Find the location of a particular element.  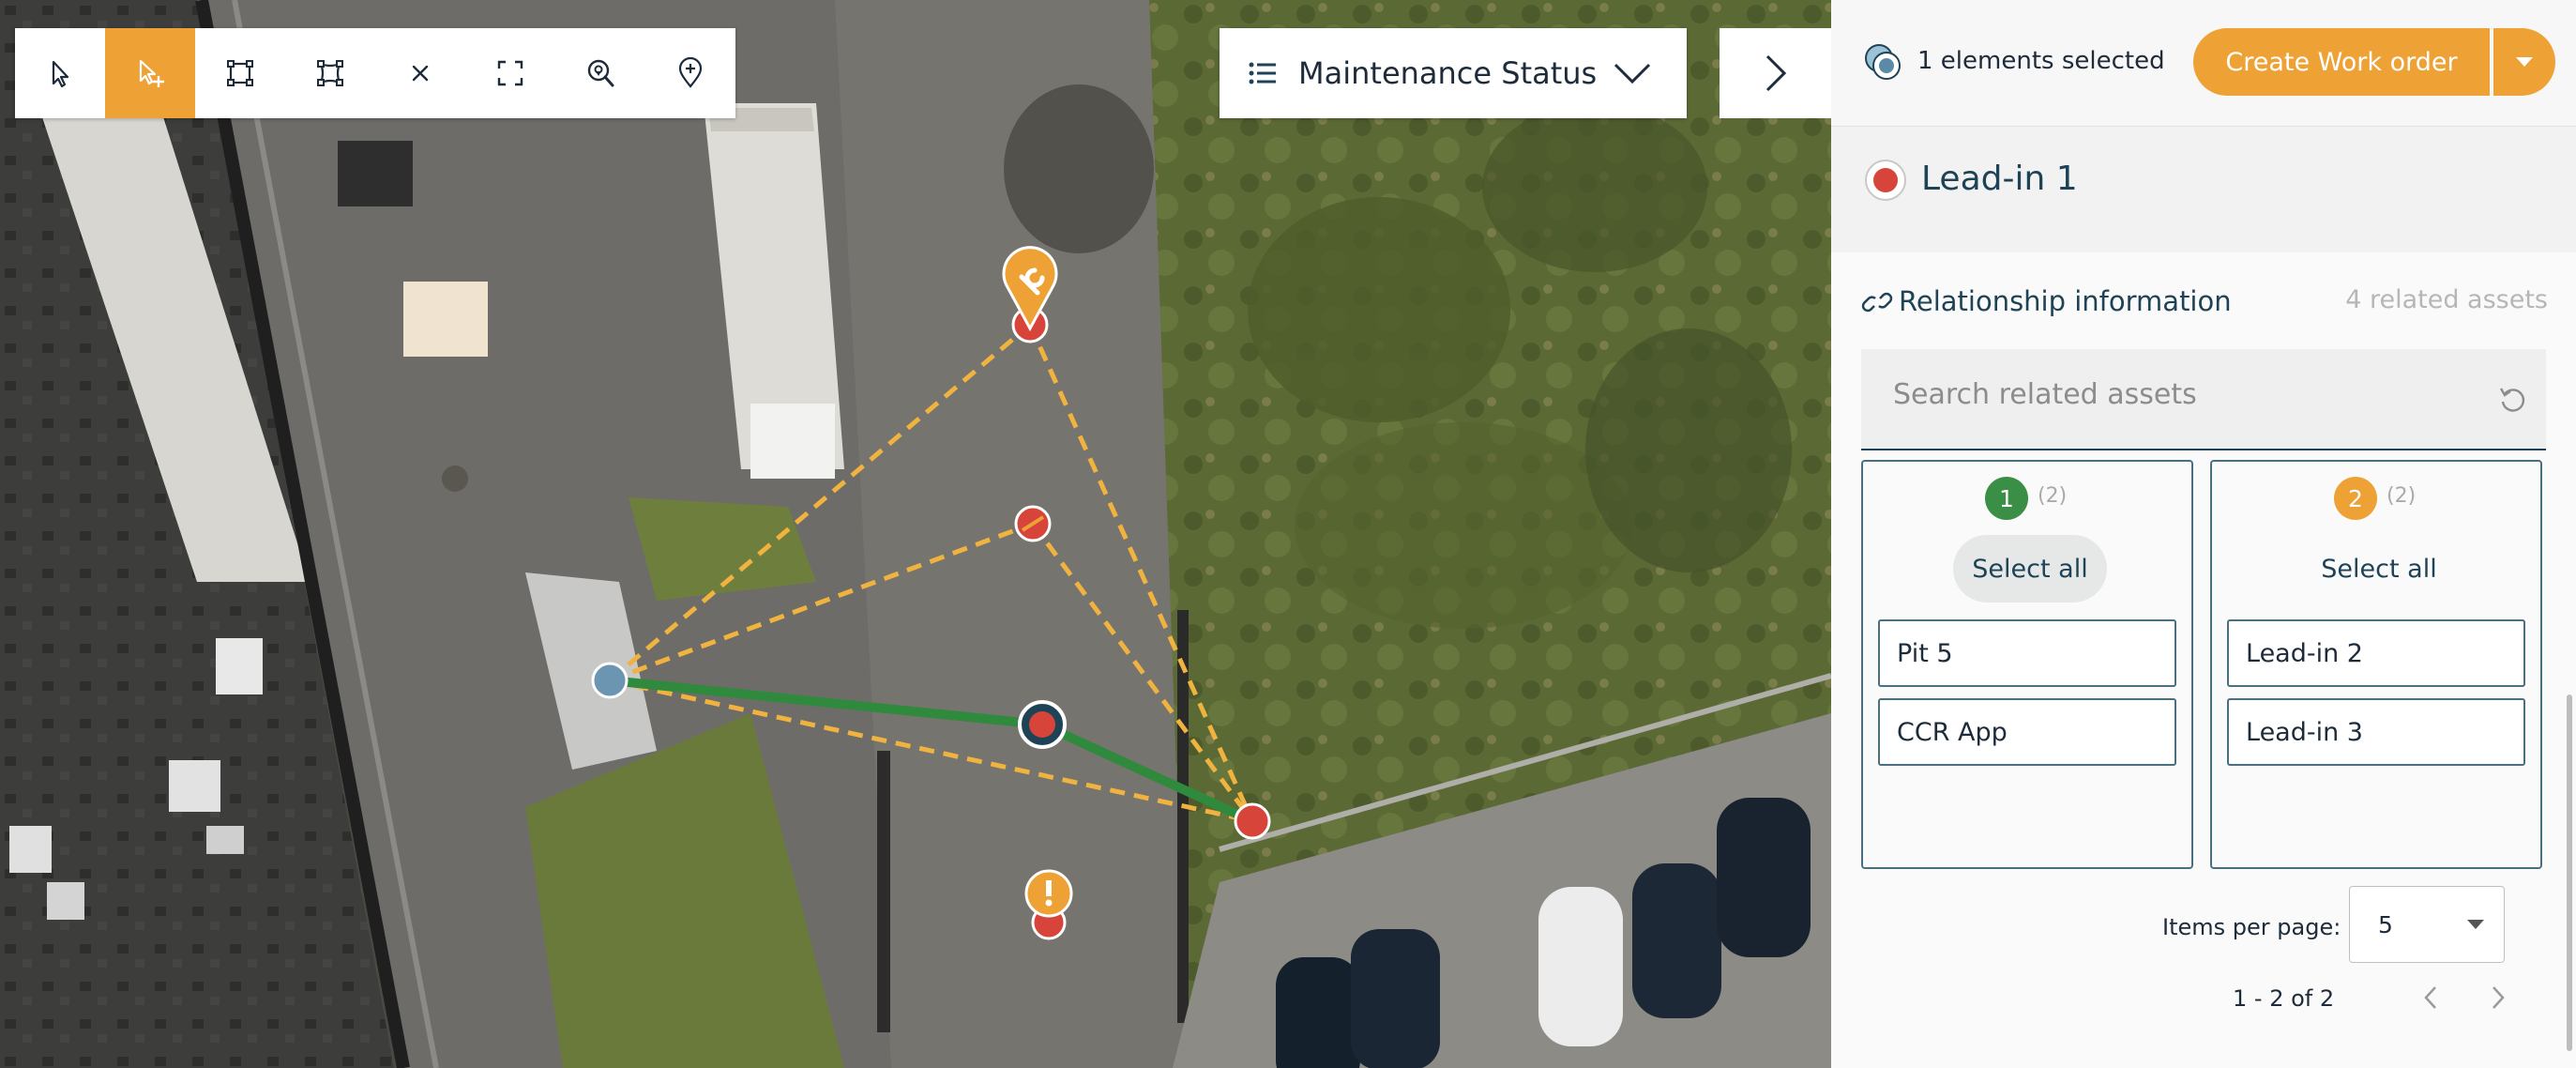

items-per-page-label: Items per page: is located at coordinates (2251, 927).